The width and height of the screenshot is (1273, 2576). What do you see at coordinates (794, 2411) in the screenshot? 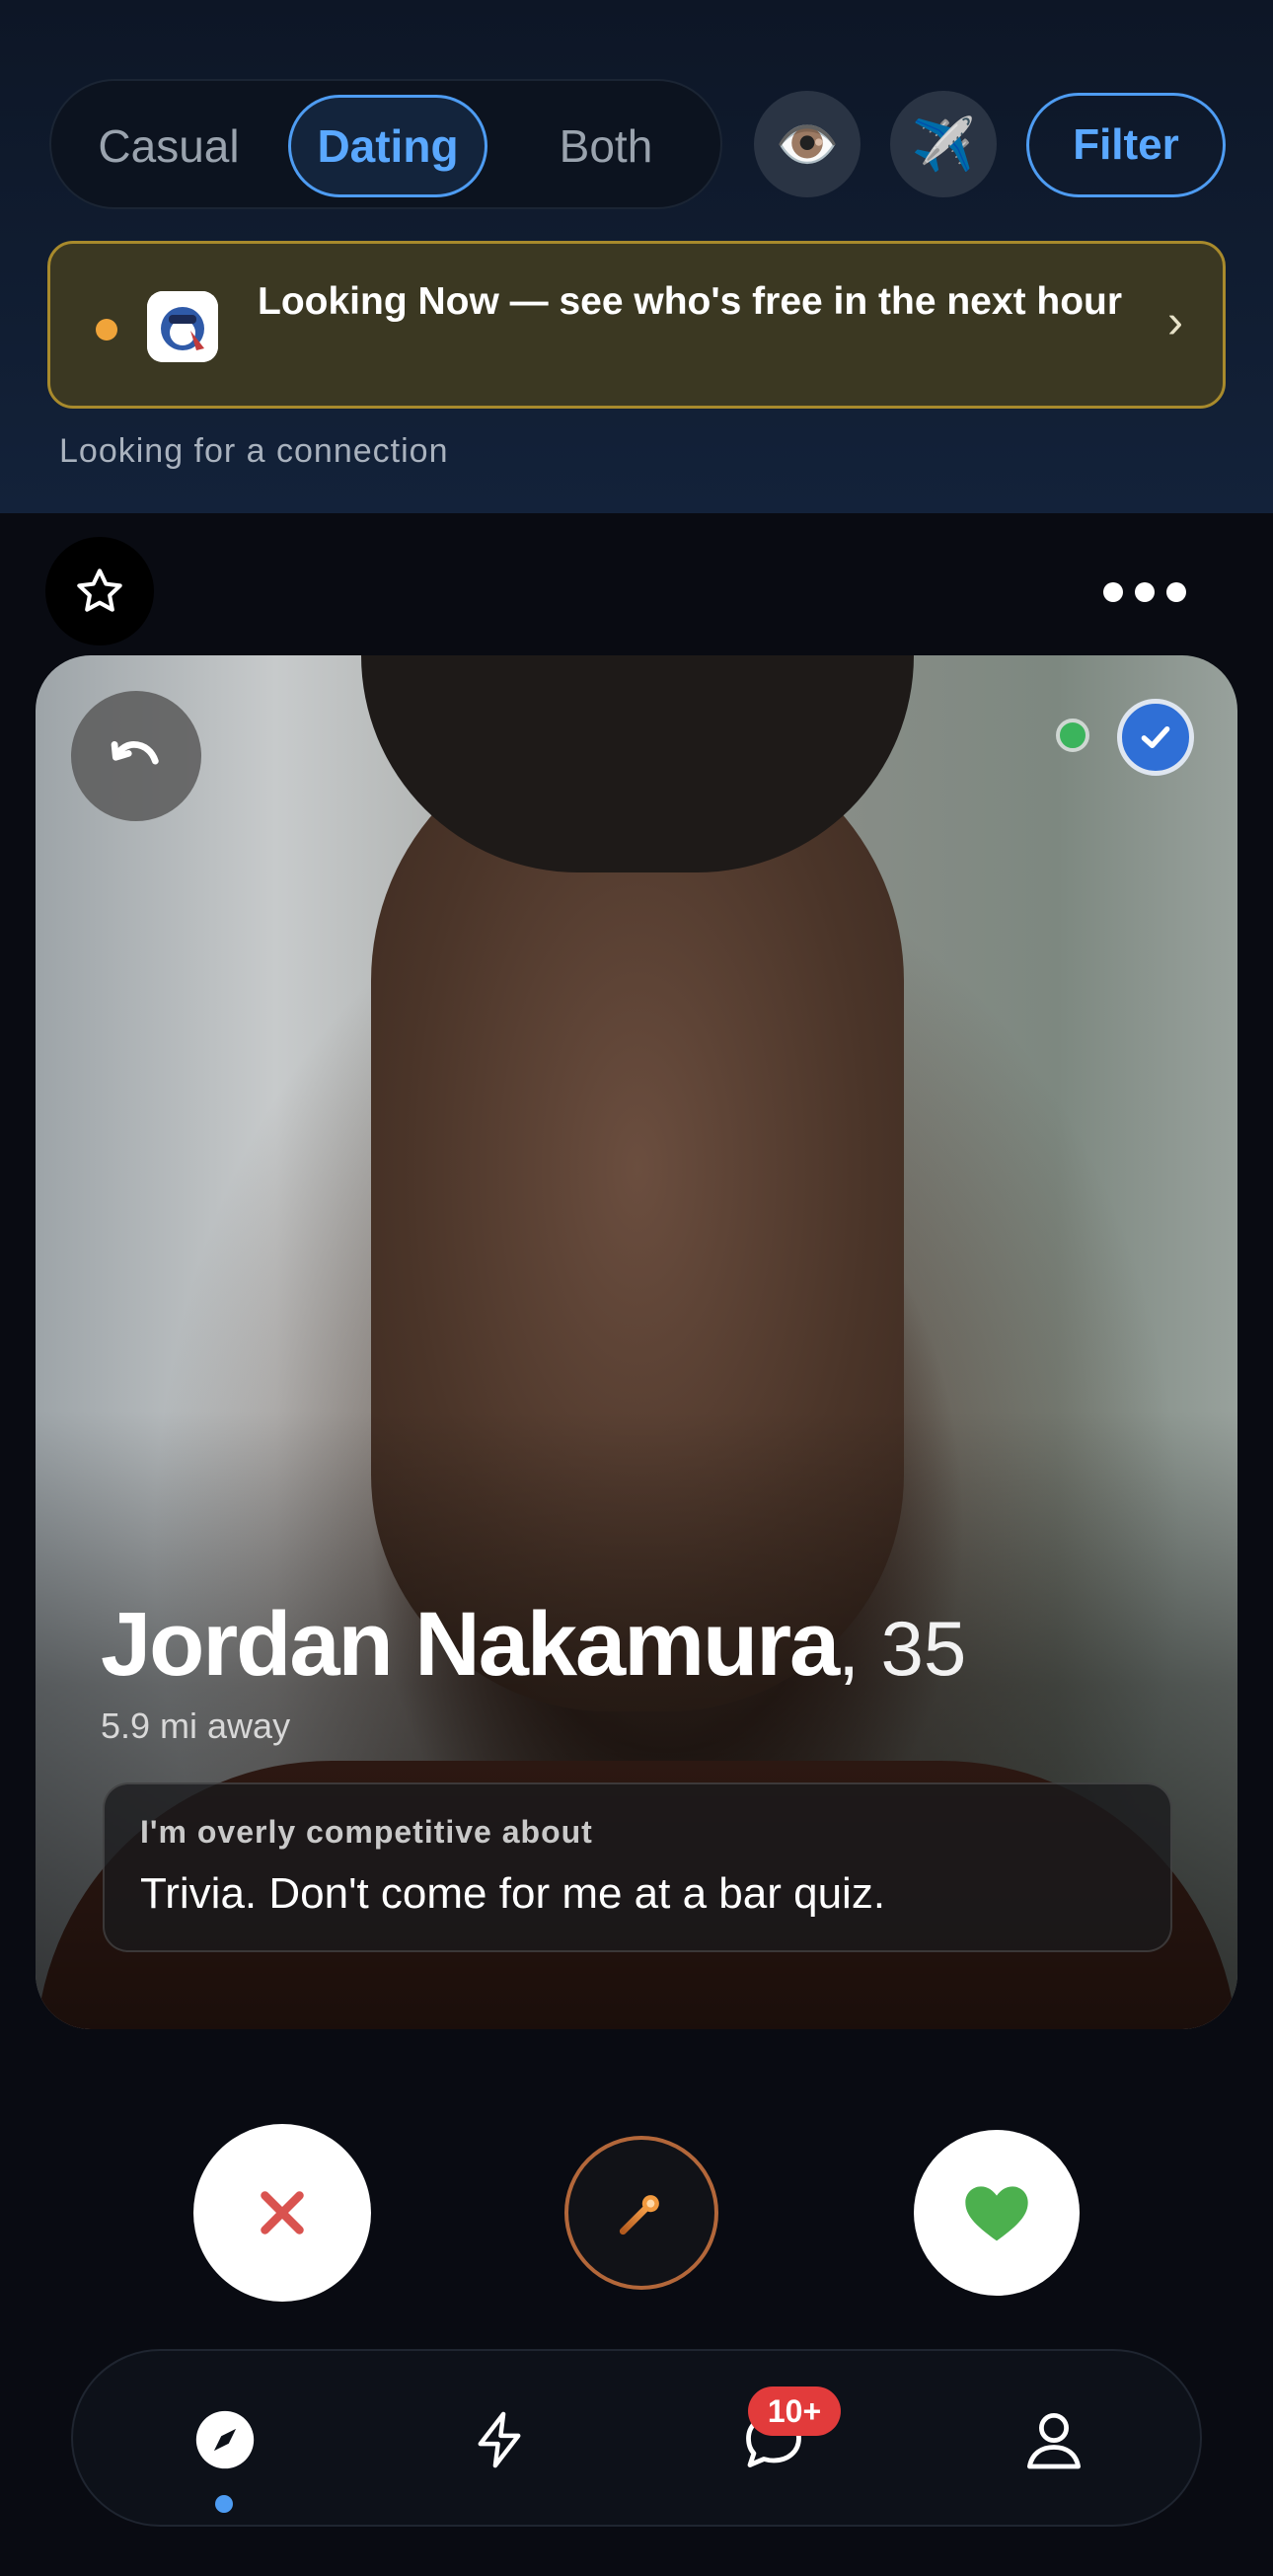
I see `unread-badge: 10+` at bounding box center [794, 2411].